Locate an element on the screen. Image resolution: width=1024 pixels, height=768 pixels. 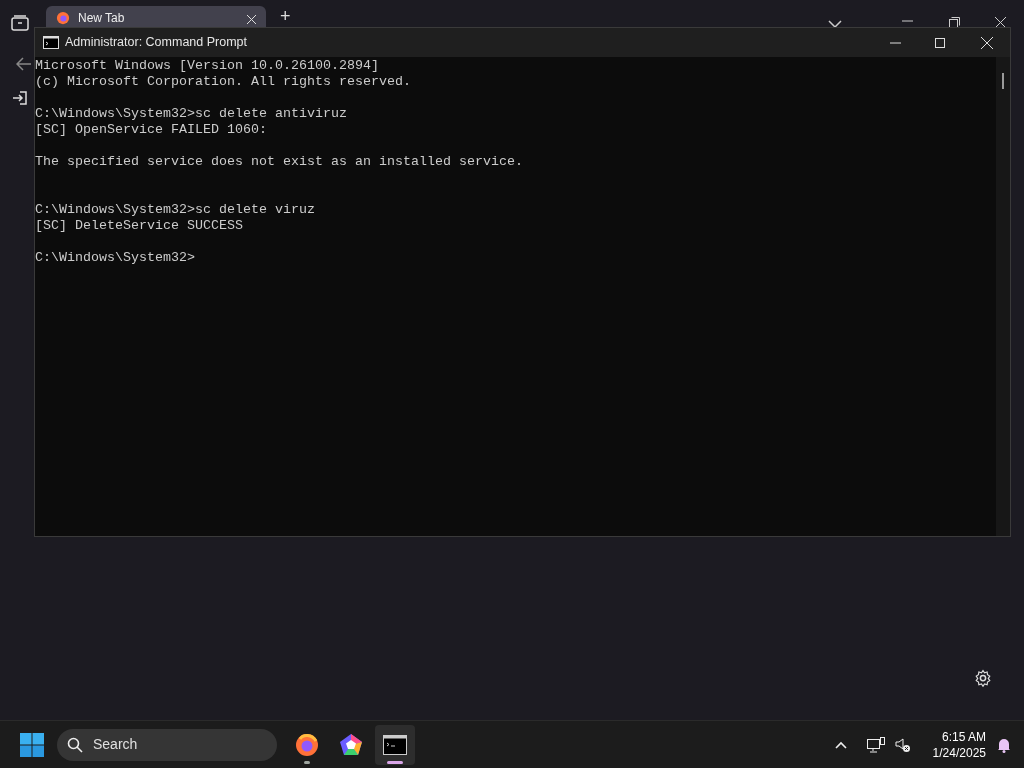
clock-time: 6:15 AM is located at coordinates (963, 736).